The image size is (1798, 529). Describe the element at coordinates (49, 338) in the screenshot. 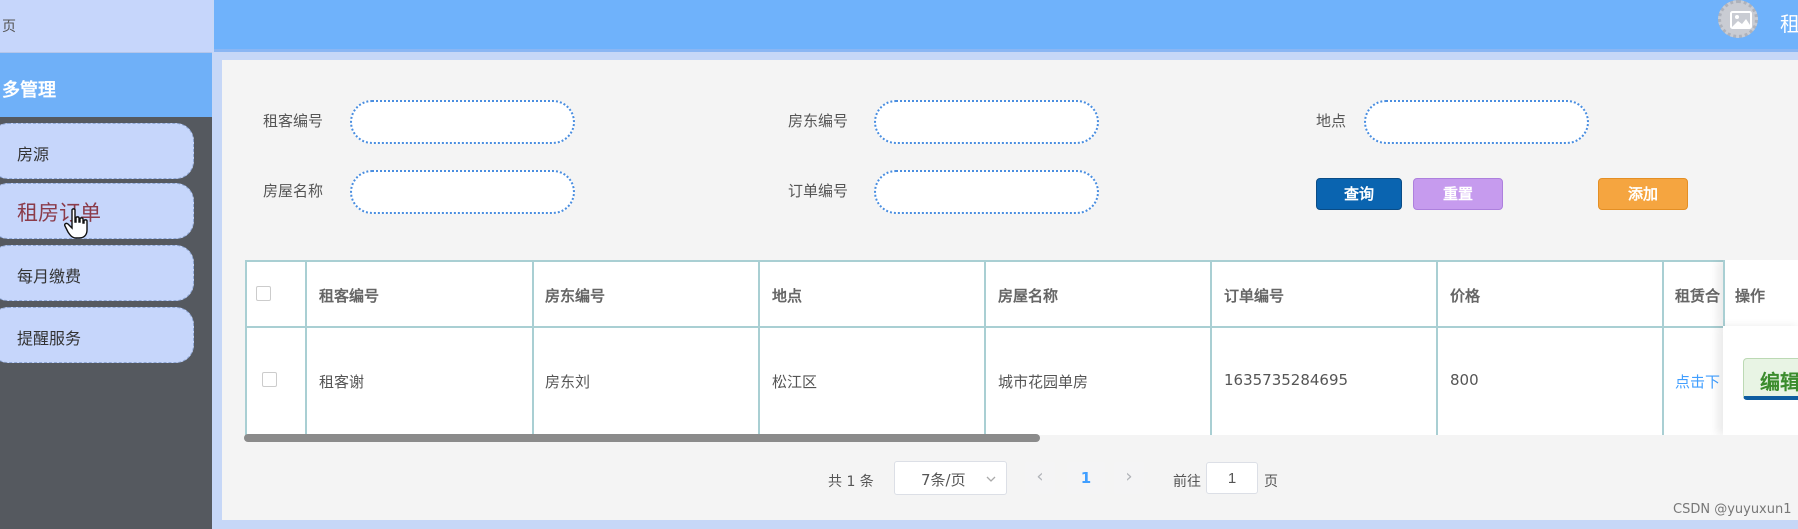

I see `sidebar-item-label: 提醒服务` at that location.